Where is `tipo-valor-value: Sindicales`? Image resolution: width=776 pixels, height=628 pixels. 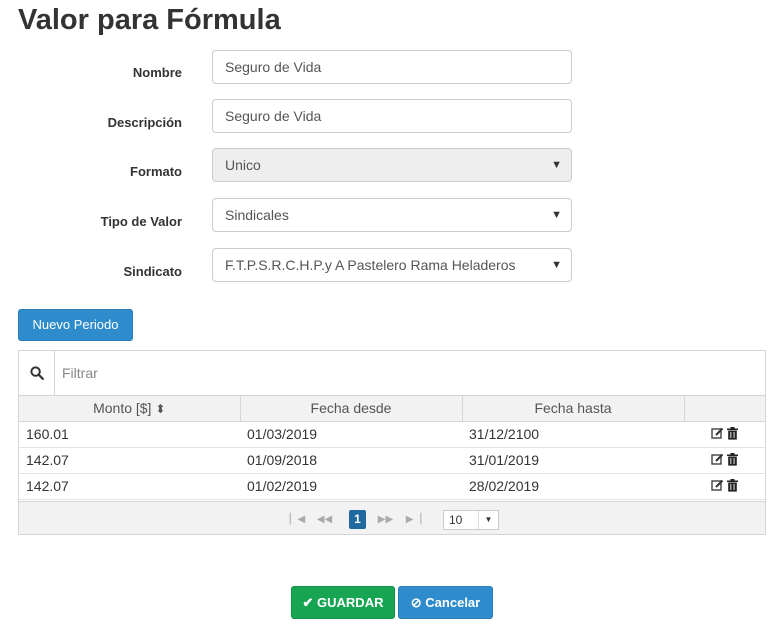 tipo-valor-value: Sindicales is located at coordinates (257, 215).